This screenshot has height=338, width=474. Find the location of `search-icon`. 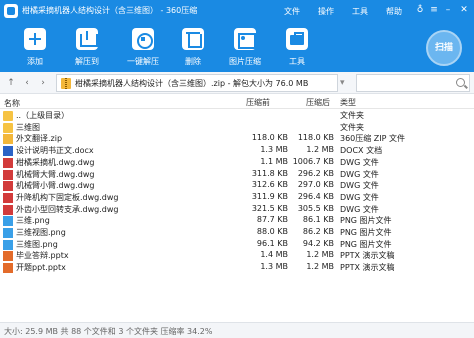

search-icon is located at coordinates (460, 82).